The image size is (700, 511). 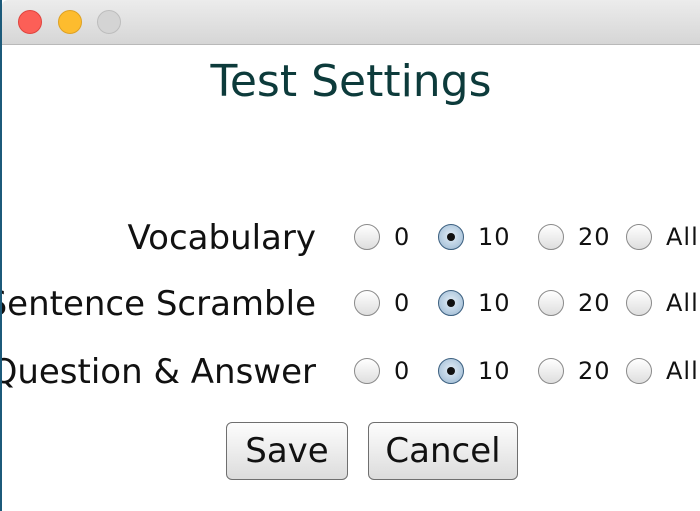 What do you see at coordinates (402, 371) in the screenshot?
I see `question-answer-option-label: 0` at bounding box center [402, 371].